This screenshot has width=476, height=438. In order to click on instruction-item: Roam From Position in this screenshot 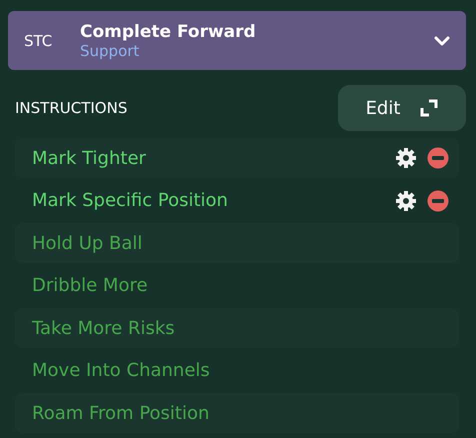, I will do `click(237, 413)`.